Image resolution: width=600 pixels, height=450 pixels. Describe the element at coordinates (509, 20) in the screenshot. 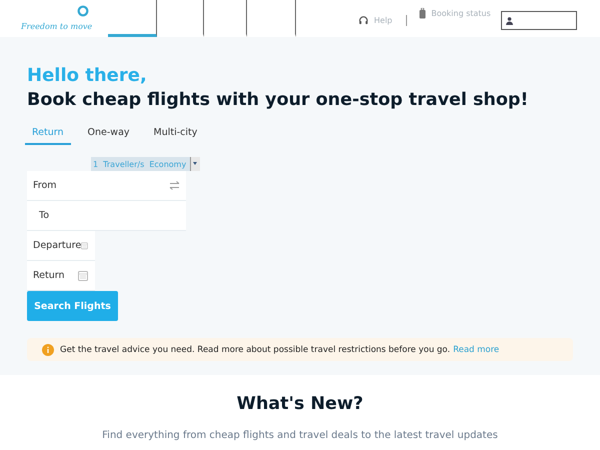

I see `user-icon` at that location.